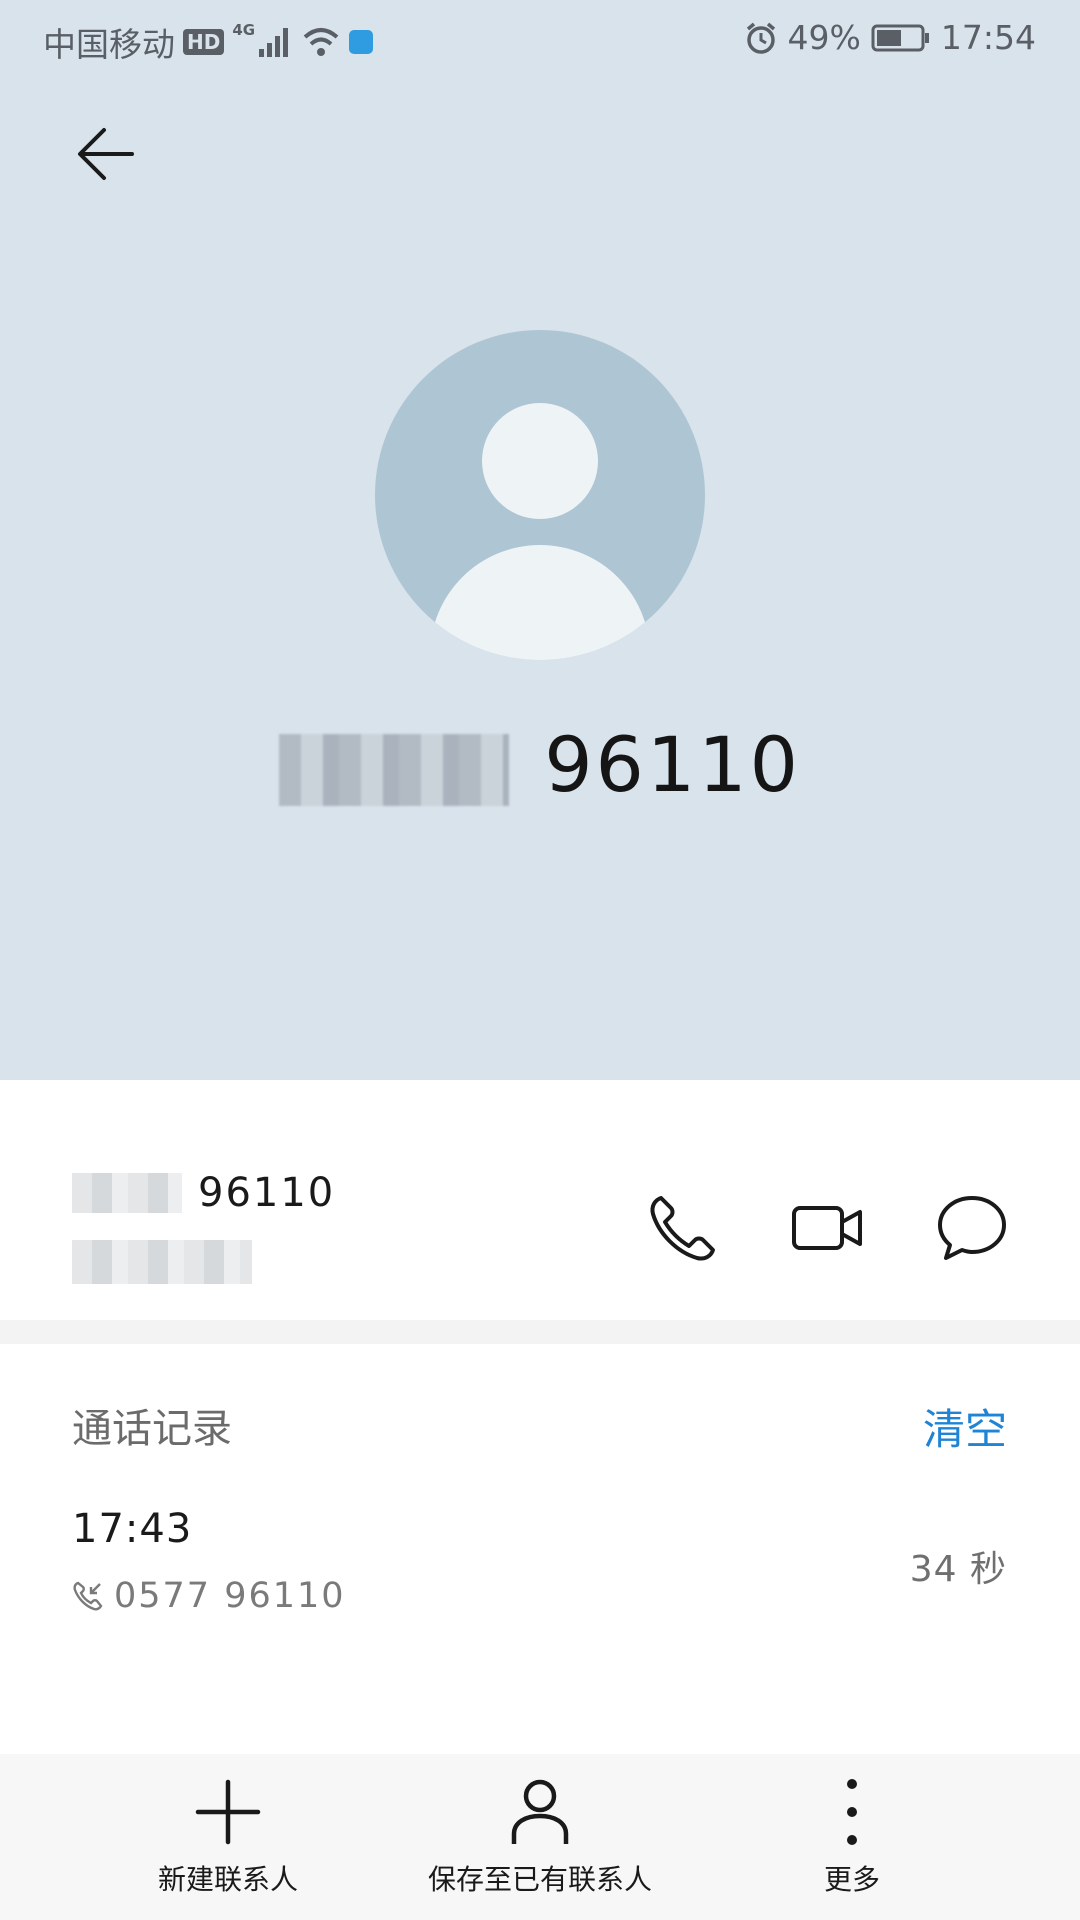 This screenshot has height=1920, width=1080. What do you see at coordinates (540, 1811) in the screenshot?
I see `person-outline-icon` at bounding box center [540, 1811].